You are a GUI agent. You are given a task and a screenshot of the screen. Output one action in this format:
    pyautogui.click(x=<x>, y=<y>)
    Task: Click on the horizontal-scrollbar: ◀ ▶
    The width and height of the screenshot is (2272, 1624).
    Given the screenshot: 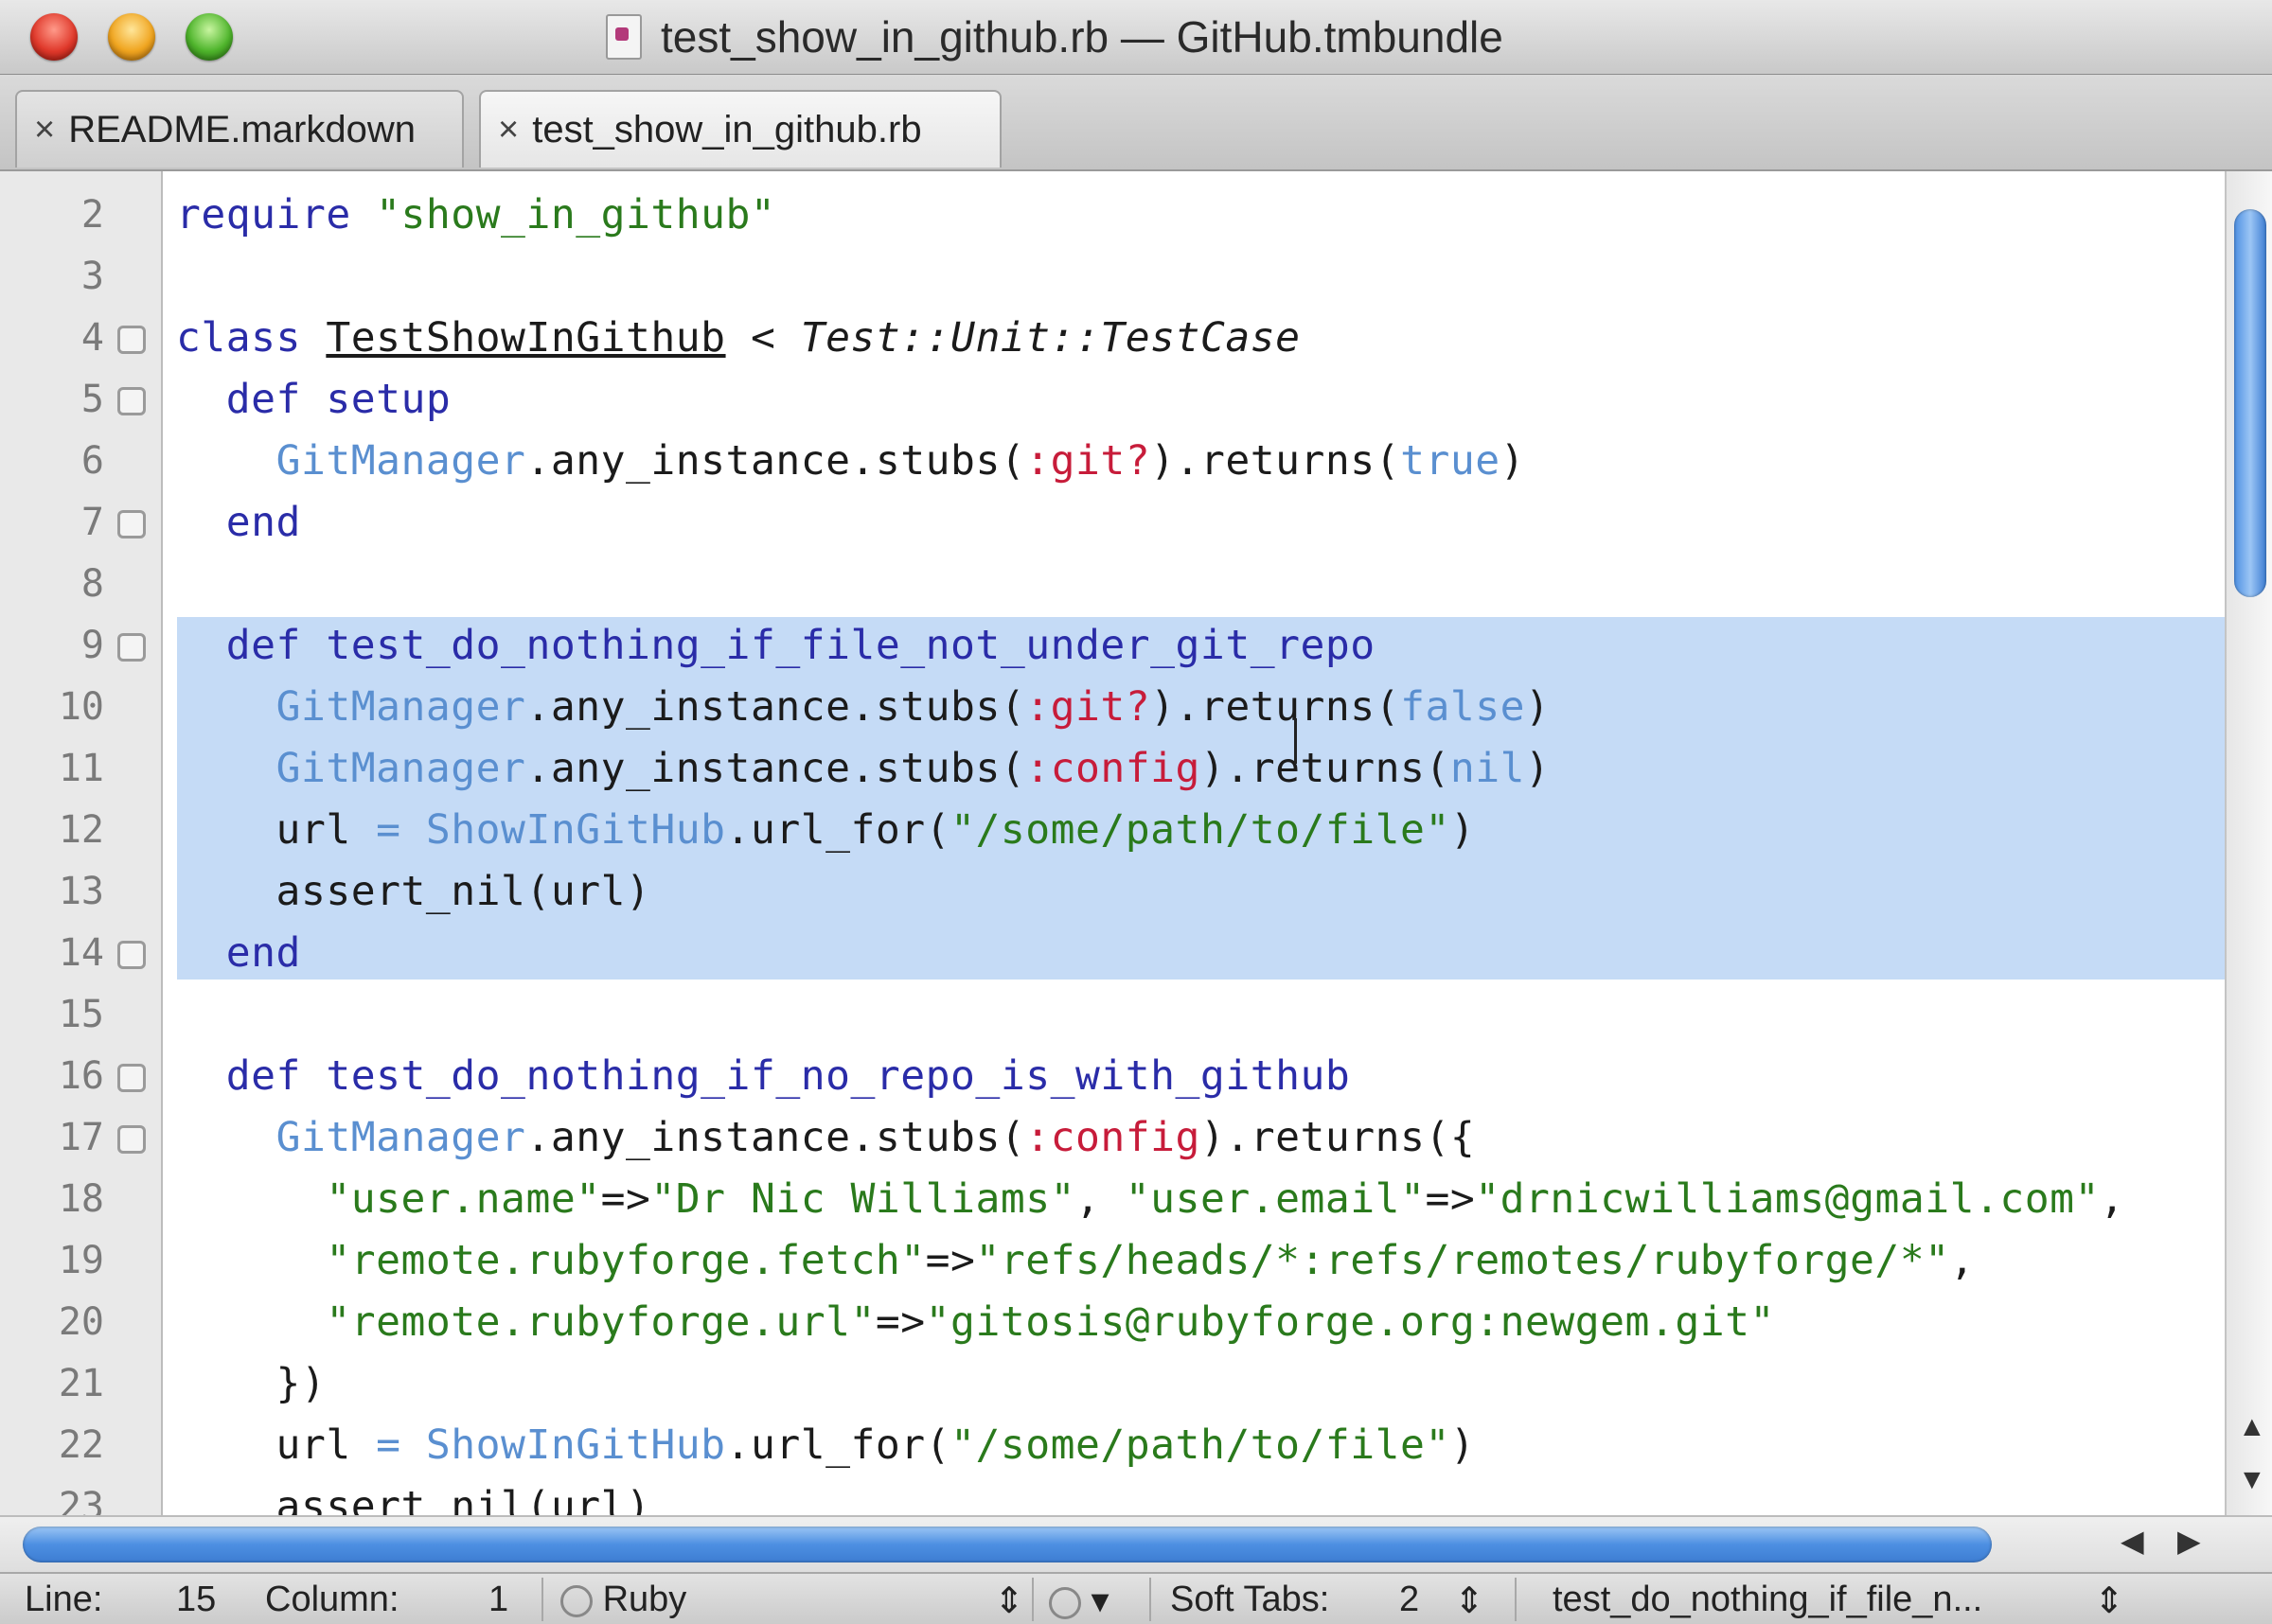 What is the action you would take?
    pyautogui.click(x=1136, y=1544)
    